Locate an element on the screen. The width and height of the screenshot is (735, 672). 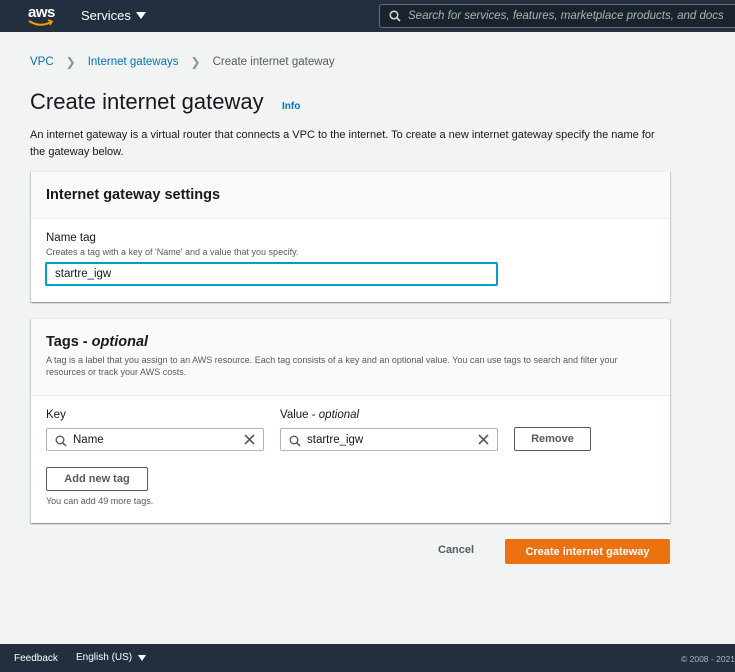
copyright: © 2008 - 2021 is located at coordinates (708, 659).